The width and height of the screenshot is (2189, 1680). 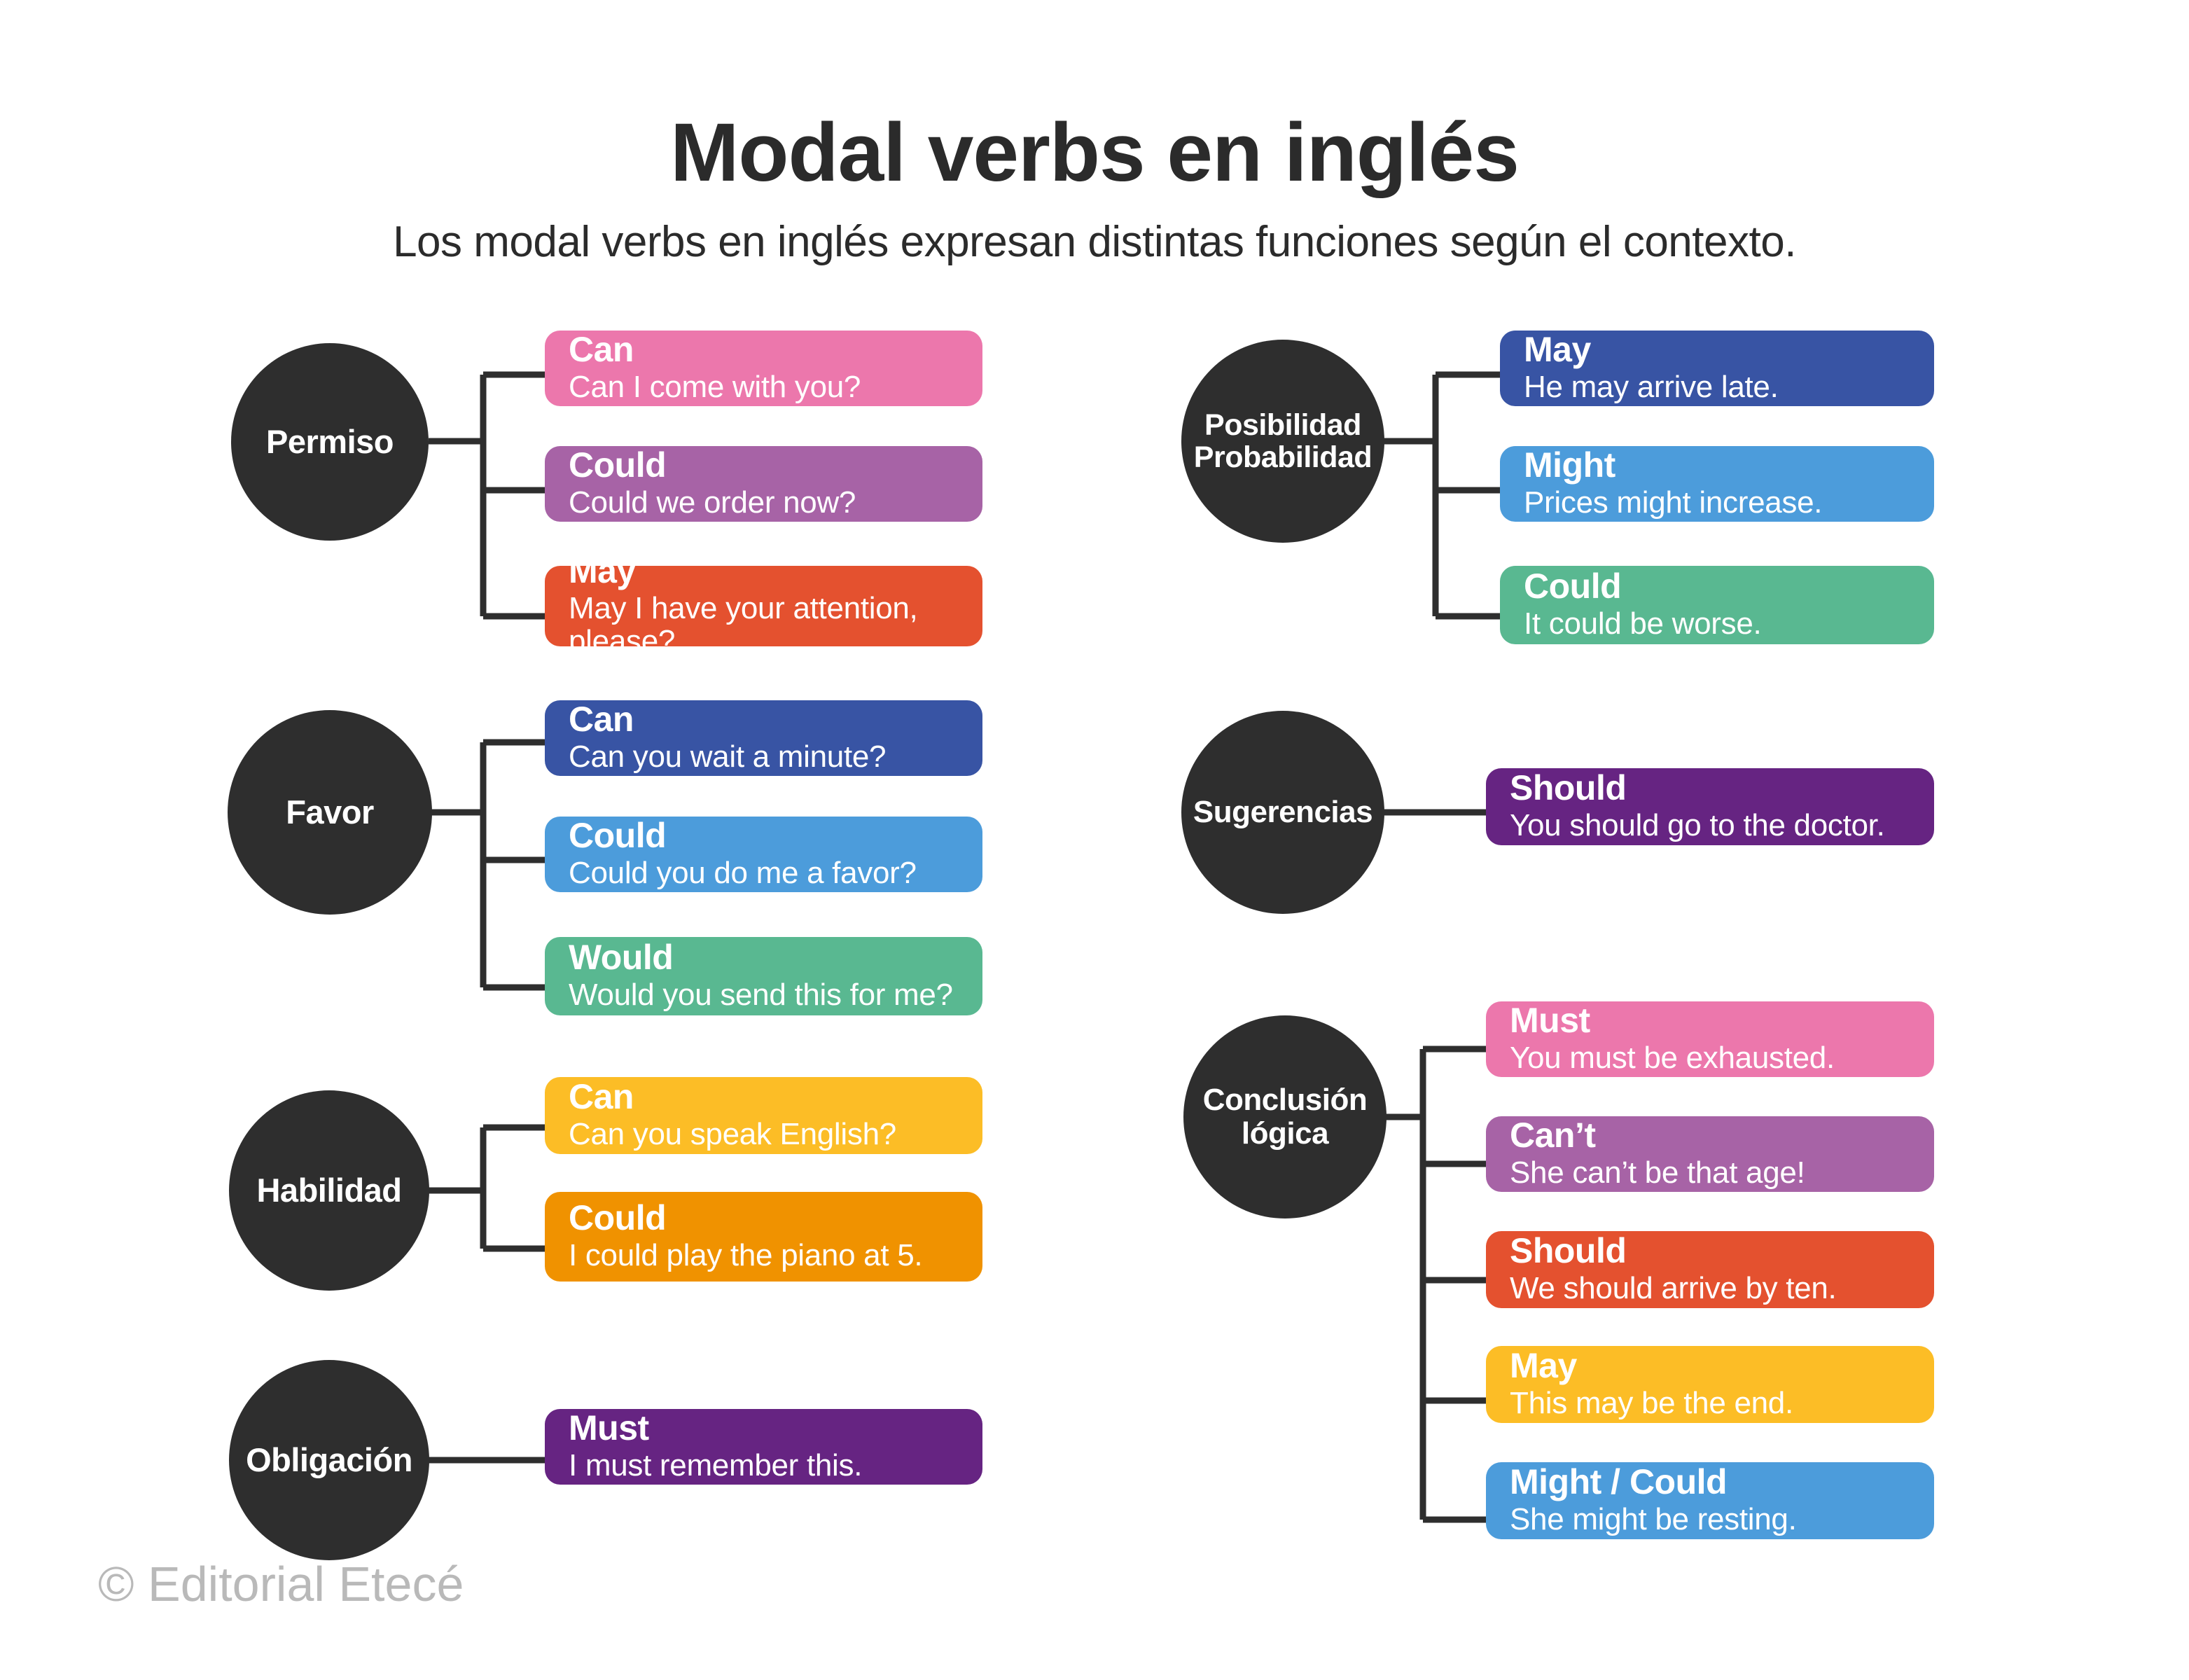 What do you see at coordinates (763, 976) in the screenshot?
I see `card-favor-would: Would Would you send this for me?` at bounding box center [763, 976].